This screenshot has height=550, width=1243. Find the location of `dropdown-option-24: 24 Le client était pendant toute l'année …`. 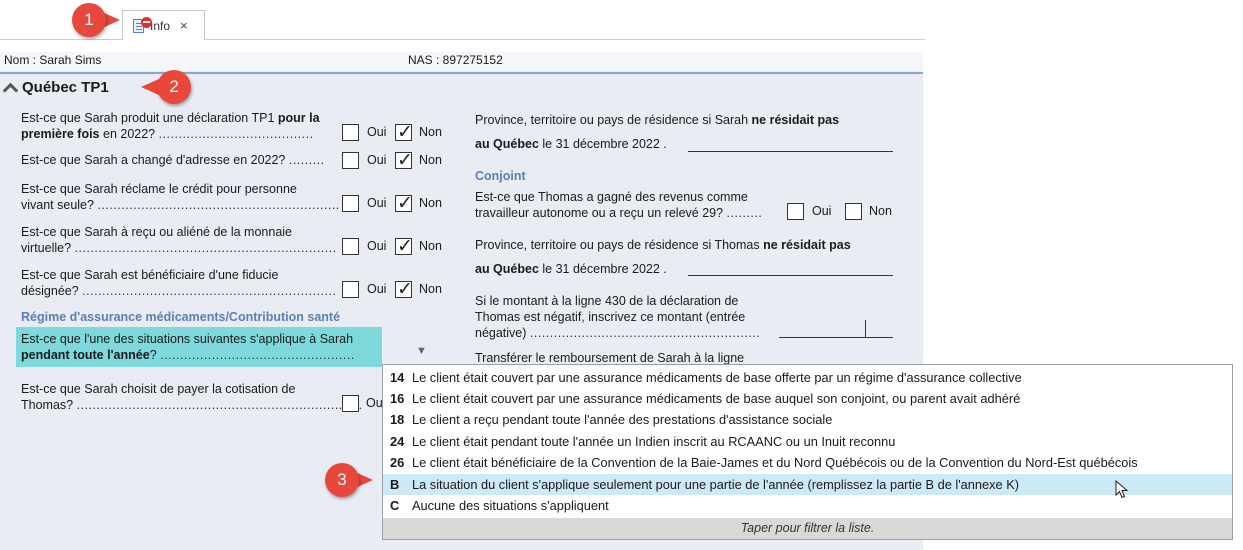

dropdown-option-24: 24 Le client était pendant toute l'année … is located at coordinates (807, 441).